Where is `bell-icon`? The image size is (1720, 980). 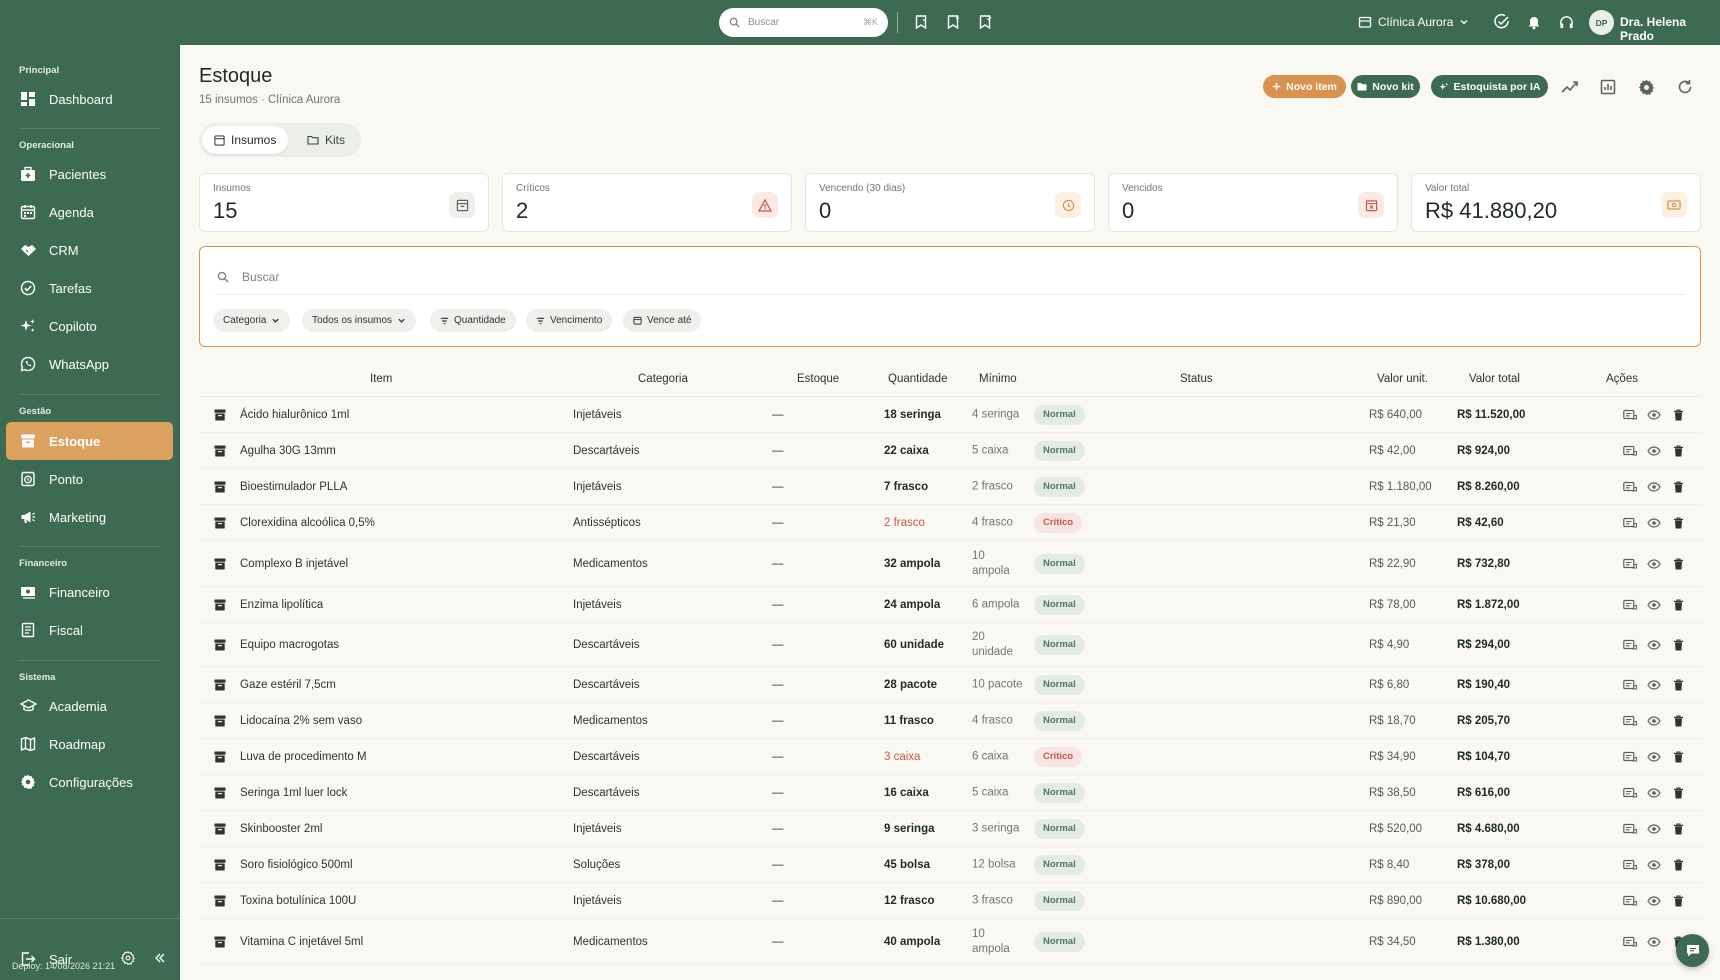 bell-icon is located at coordinates (1534, 22).